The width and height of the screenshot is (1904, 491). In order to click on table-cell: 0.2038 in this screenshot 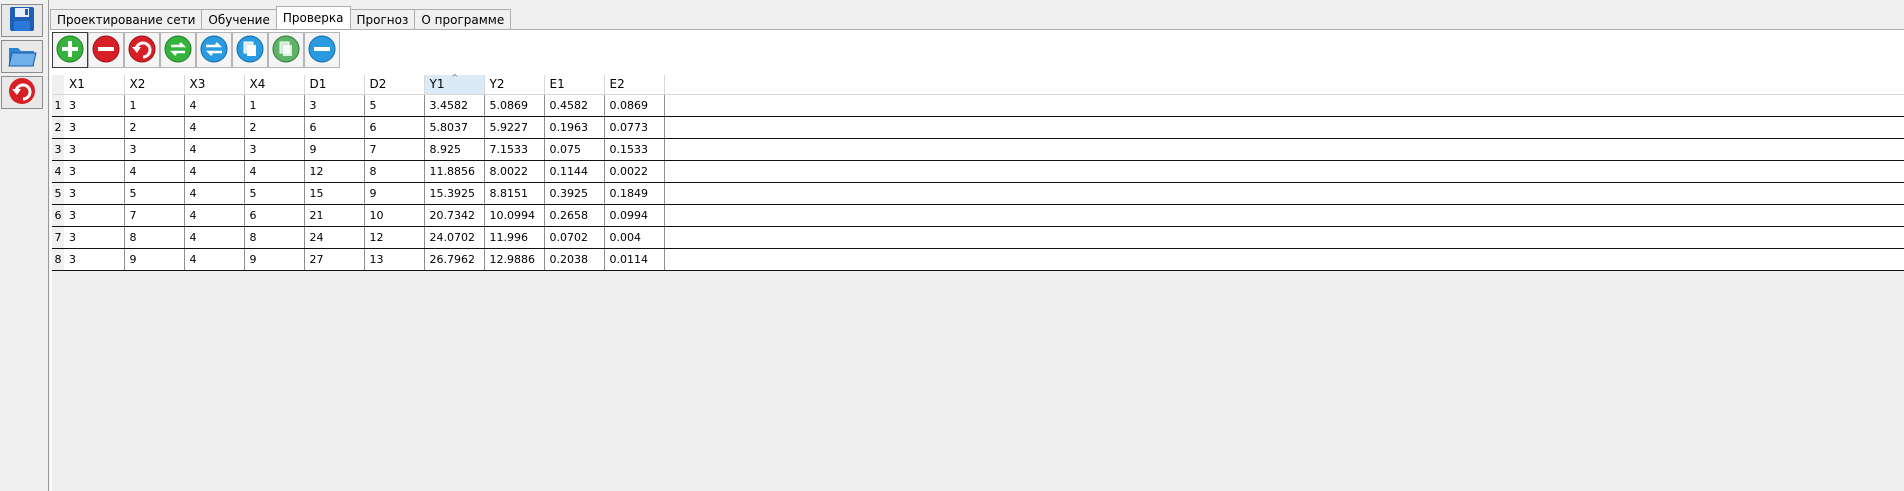, I will do `click(574, 259)`.